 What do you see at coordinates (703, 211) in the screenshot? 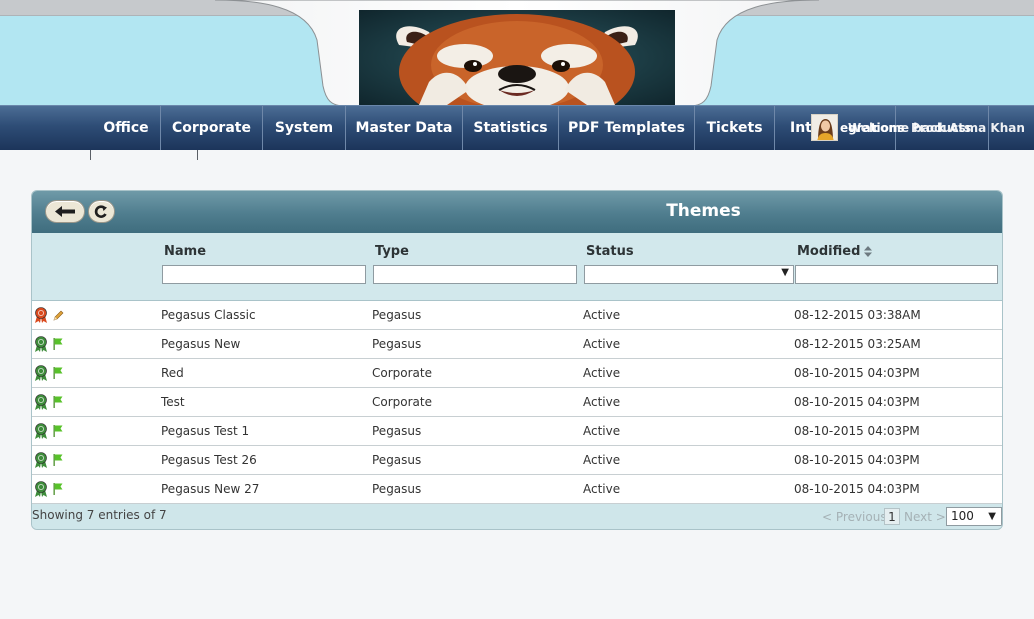
I see `panel-title: Themes` at bounding box center [703, 211].